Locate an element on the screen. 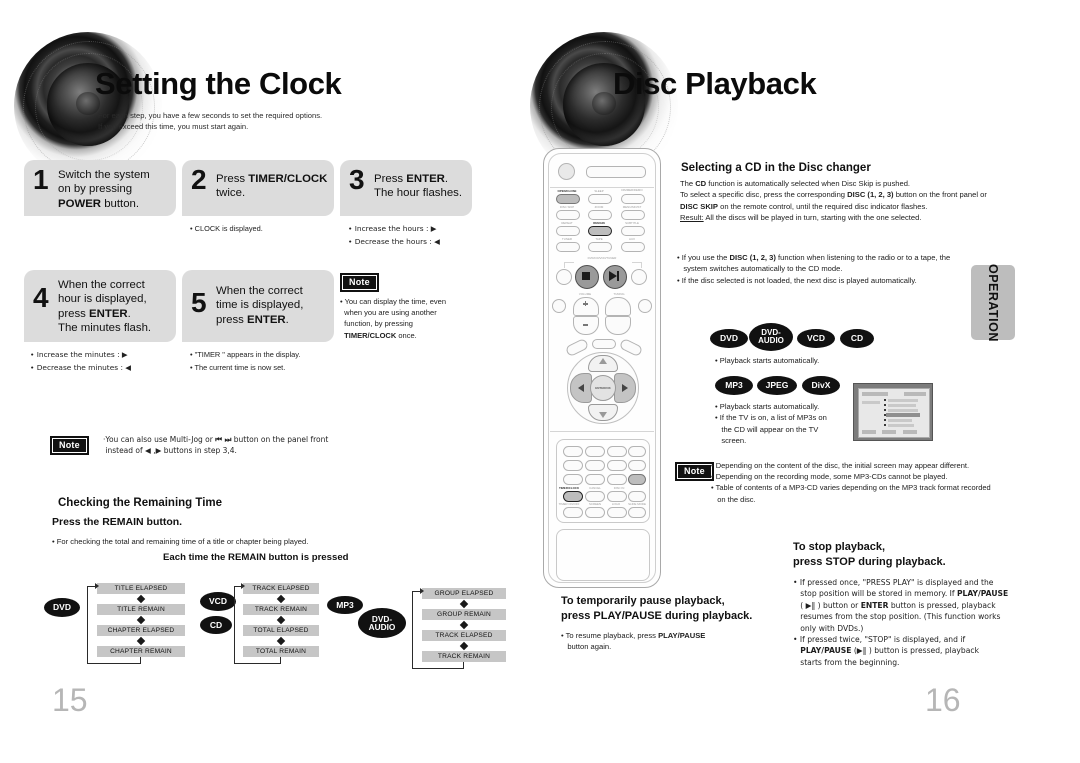 Image resolution: width=1080 pixels, height=763 pixels. remote-key-enter-ok: ENTER/OK is located at coordinates (603, 388).